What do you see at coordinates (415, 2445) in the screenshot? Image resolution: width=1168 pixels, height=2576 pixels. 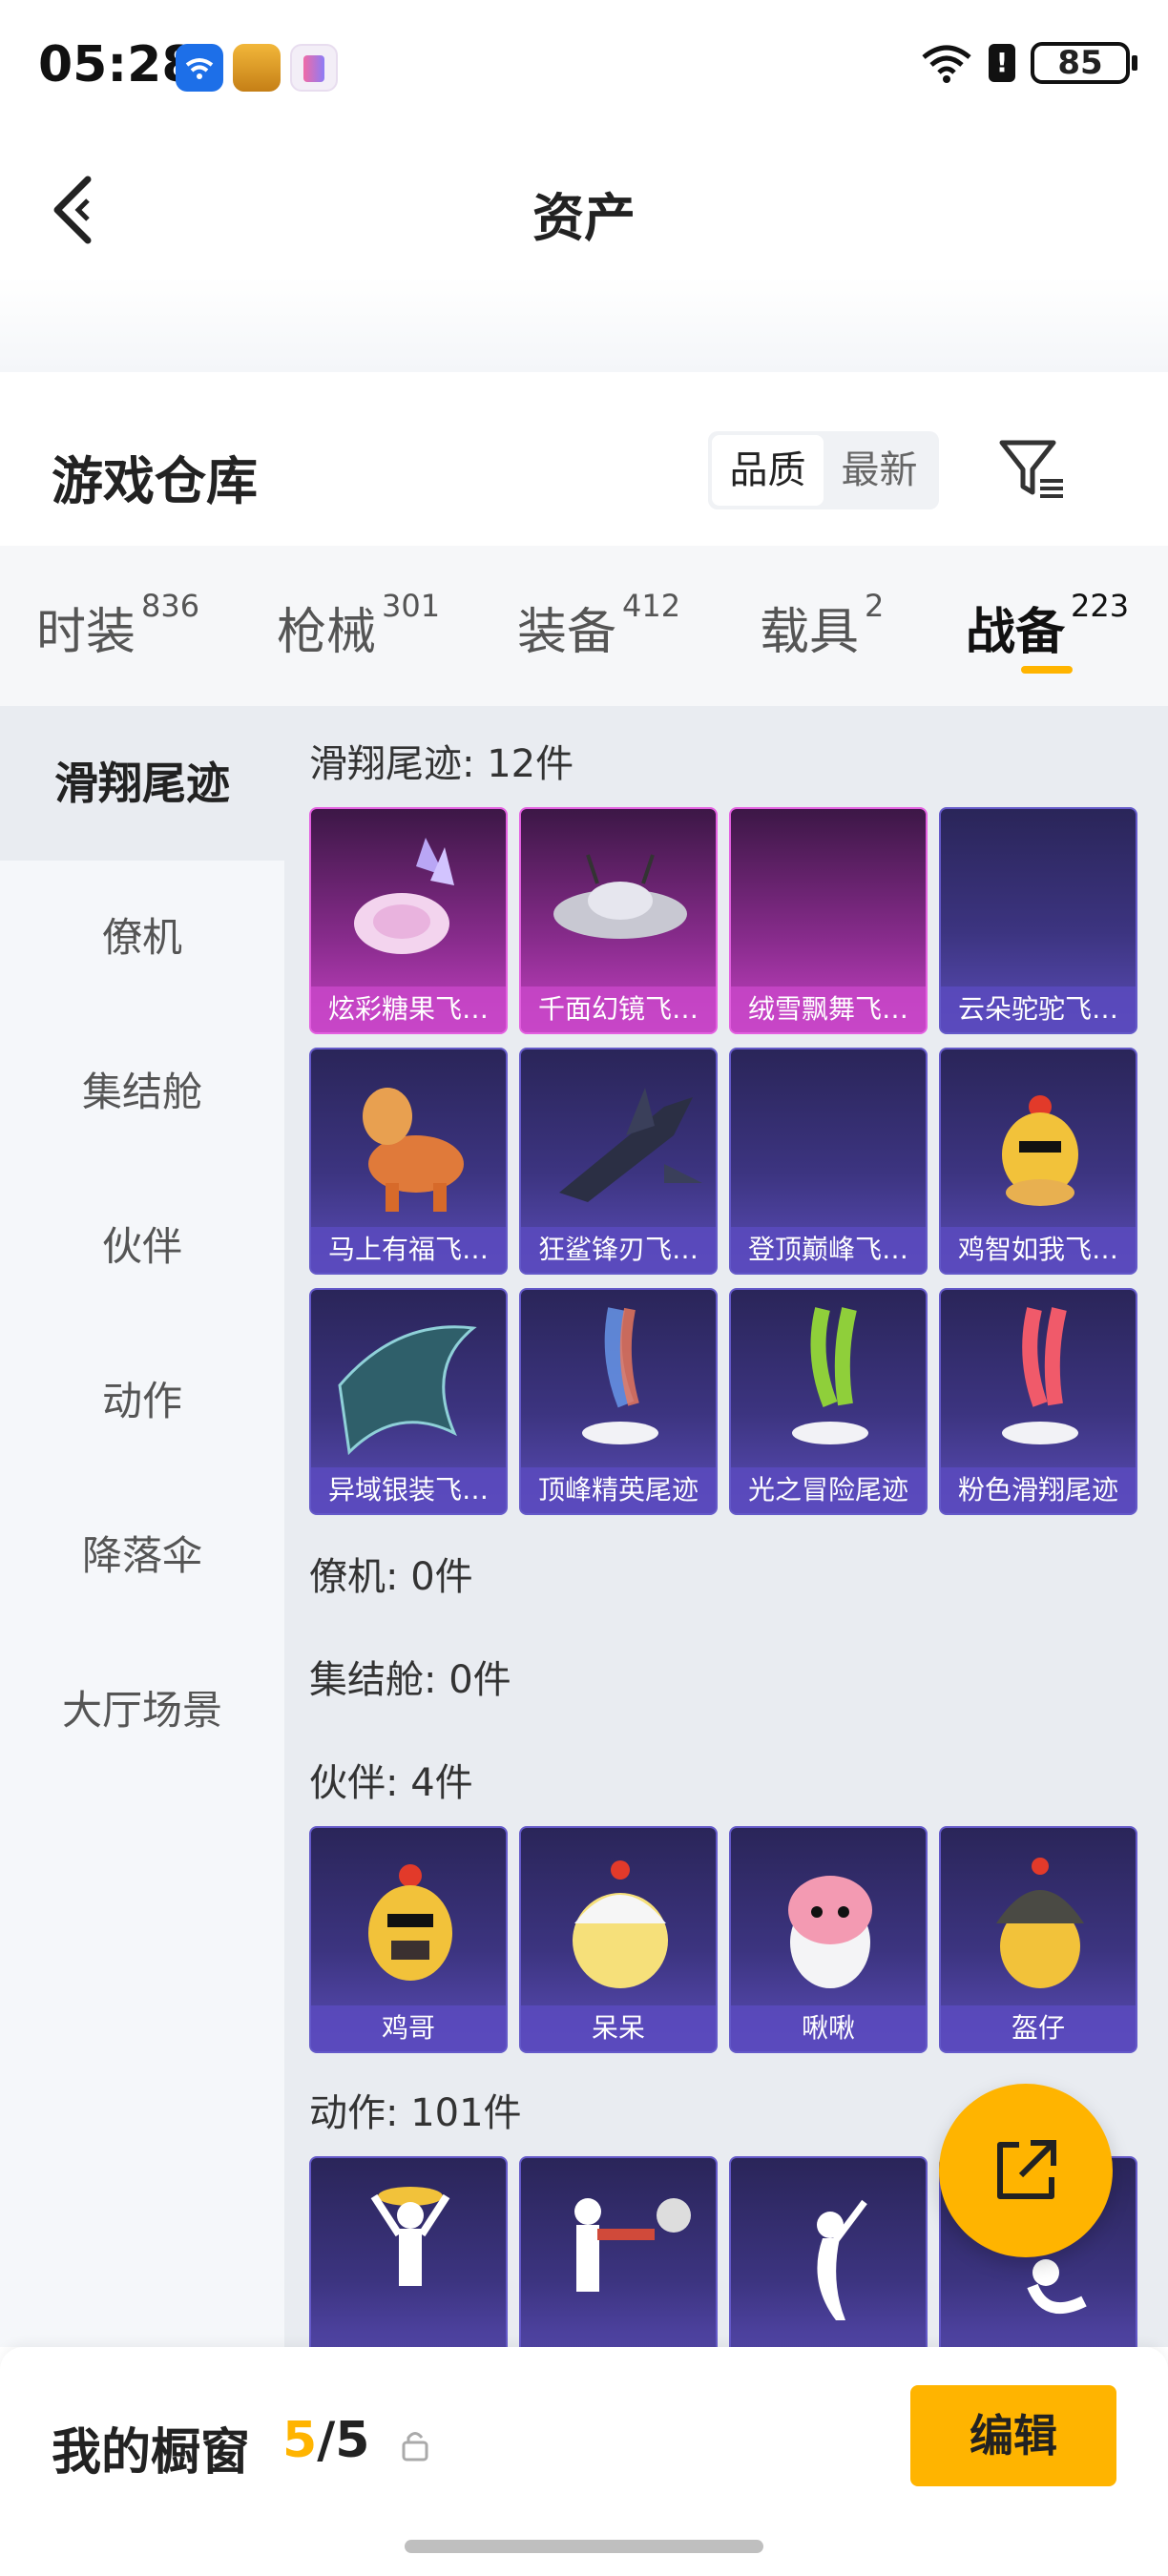 I see `lock-icon` at bounding box center [415, 2445].